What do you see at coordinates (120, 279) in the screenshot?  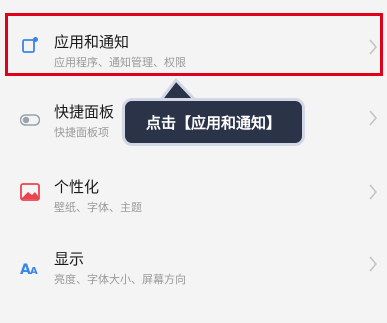 I see `settings-item-subtitle: 亮度、字体大小、屏幕方向` at bounding box center [120, 279].